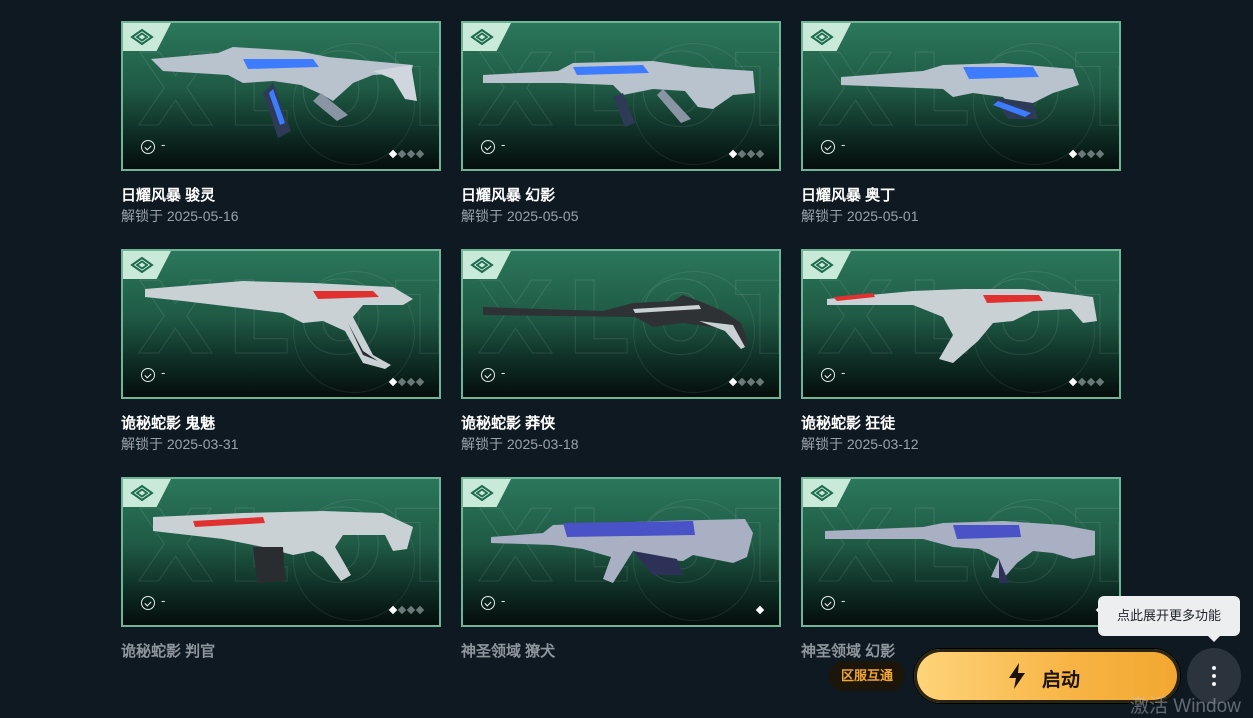 This screenshot has width=1253, height=718. I want to click on activate-windows-watermark: 激活 Window, so click(1185, 706).